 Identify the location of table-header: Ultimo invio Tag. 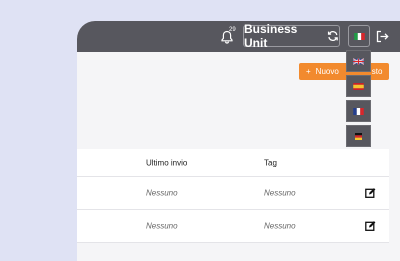
(233, 163).